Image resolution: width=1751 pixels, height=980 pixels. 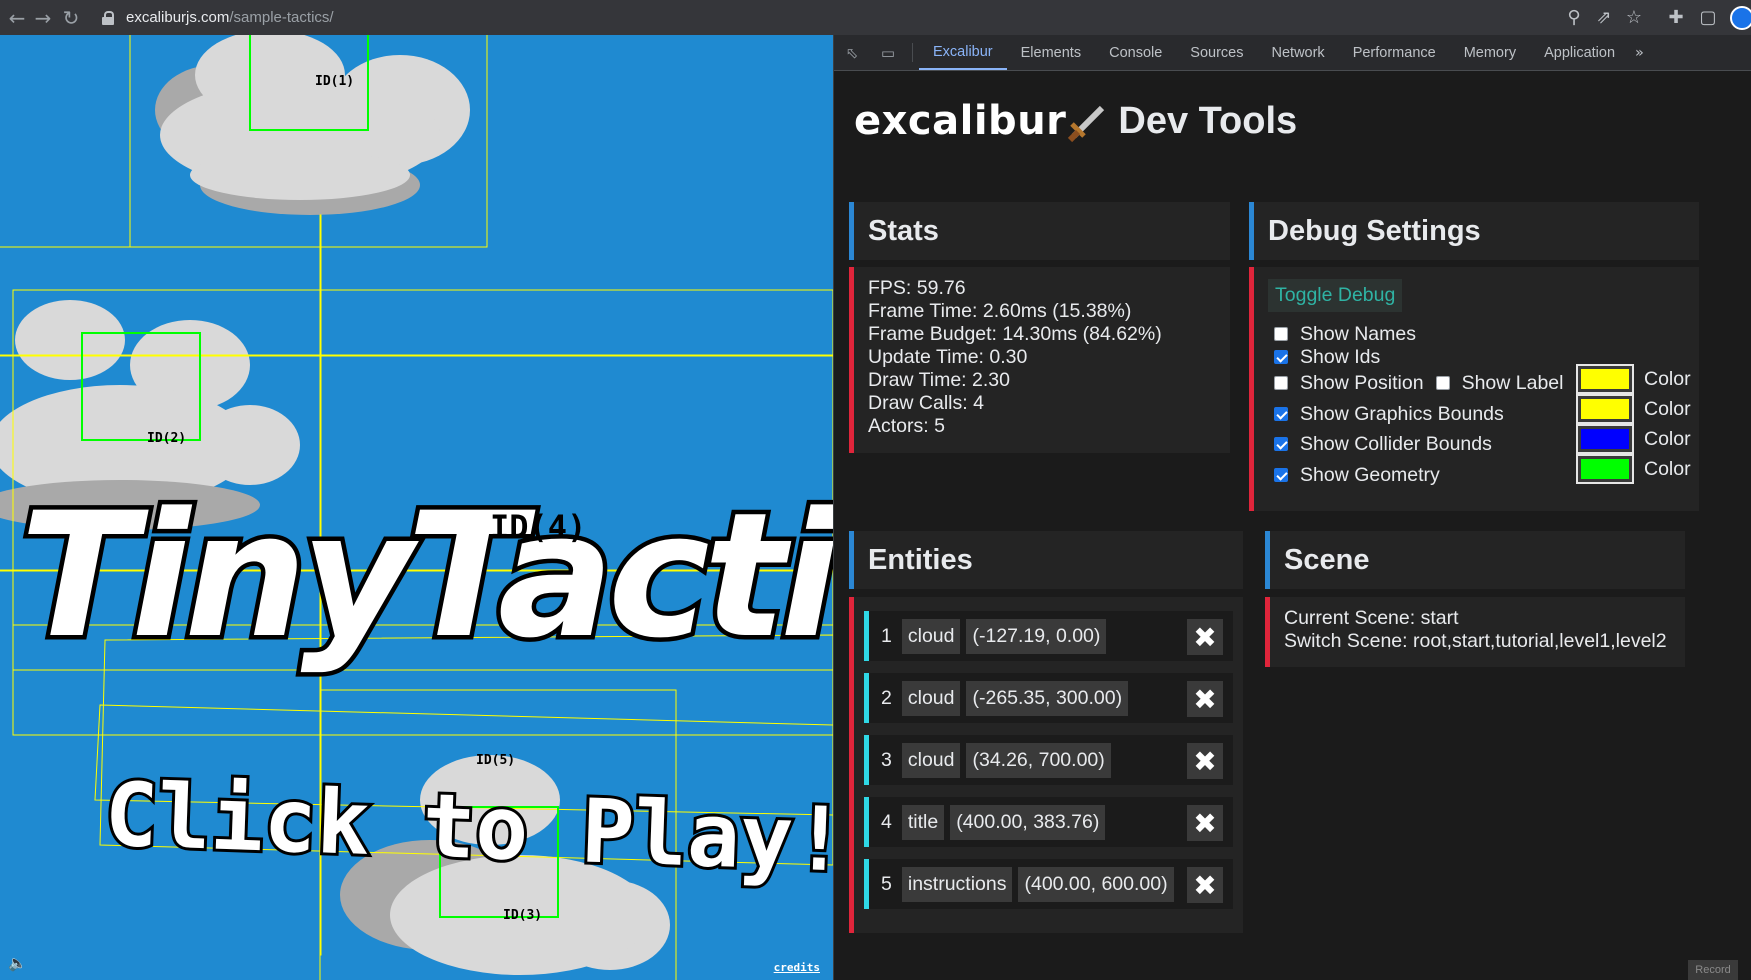 I want to click on show-position-checkbox, so click(x=1281, y=383).